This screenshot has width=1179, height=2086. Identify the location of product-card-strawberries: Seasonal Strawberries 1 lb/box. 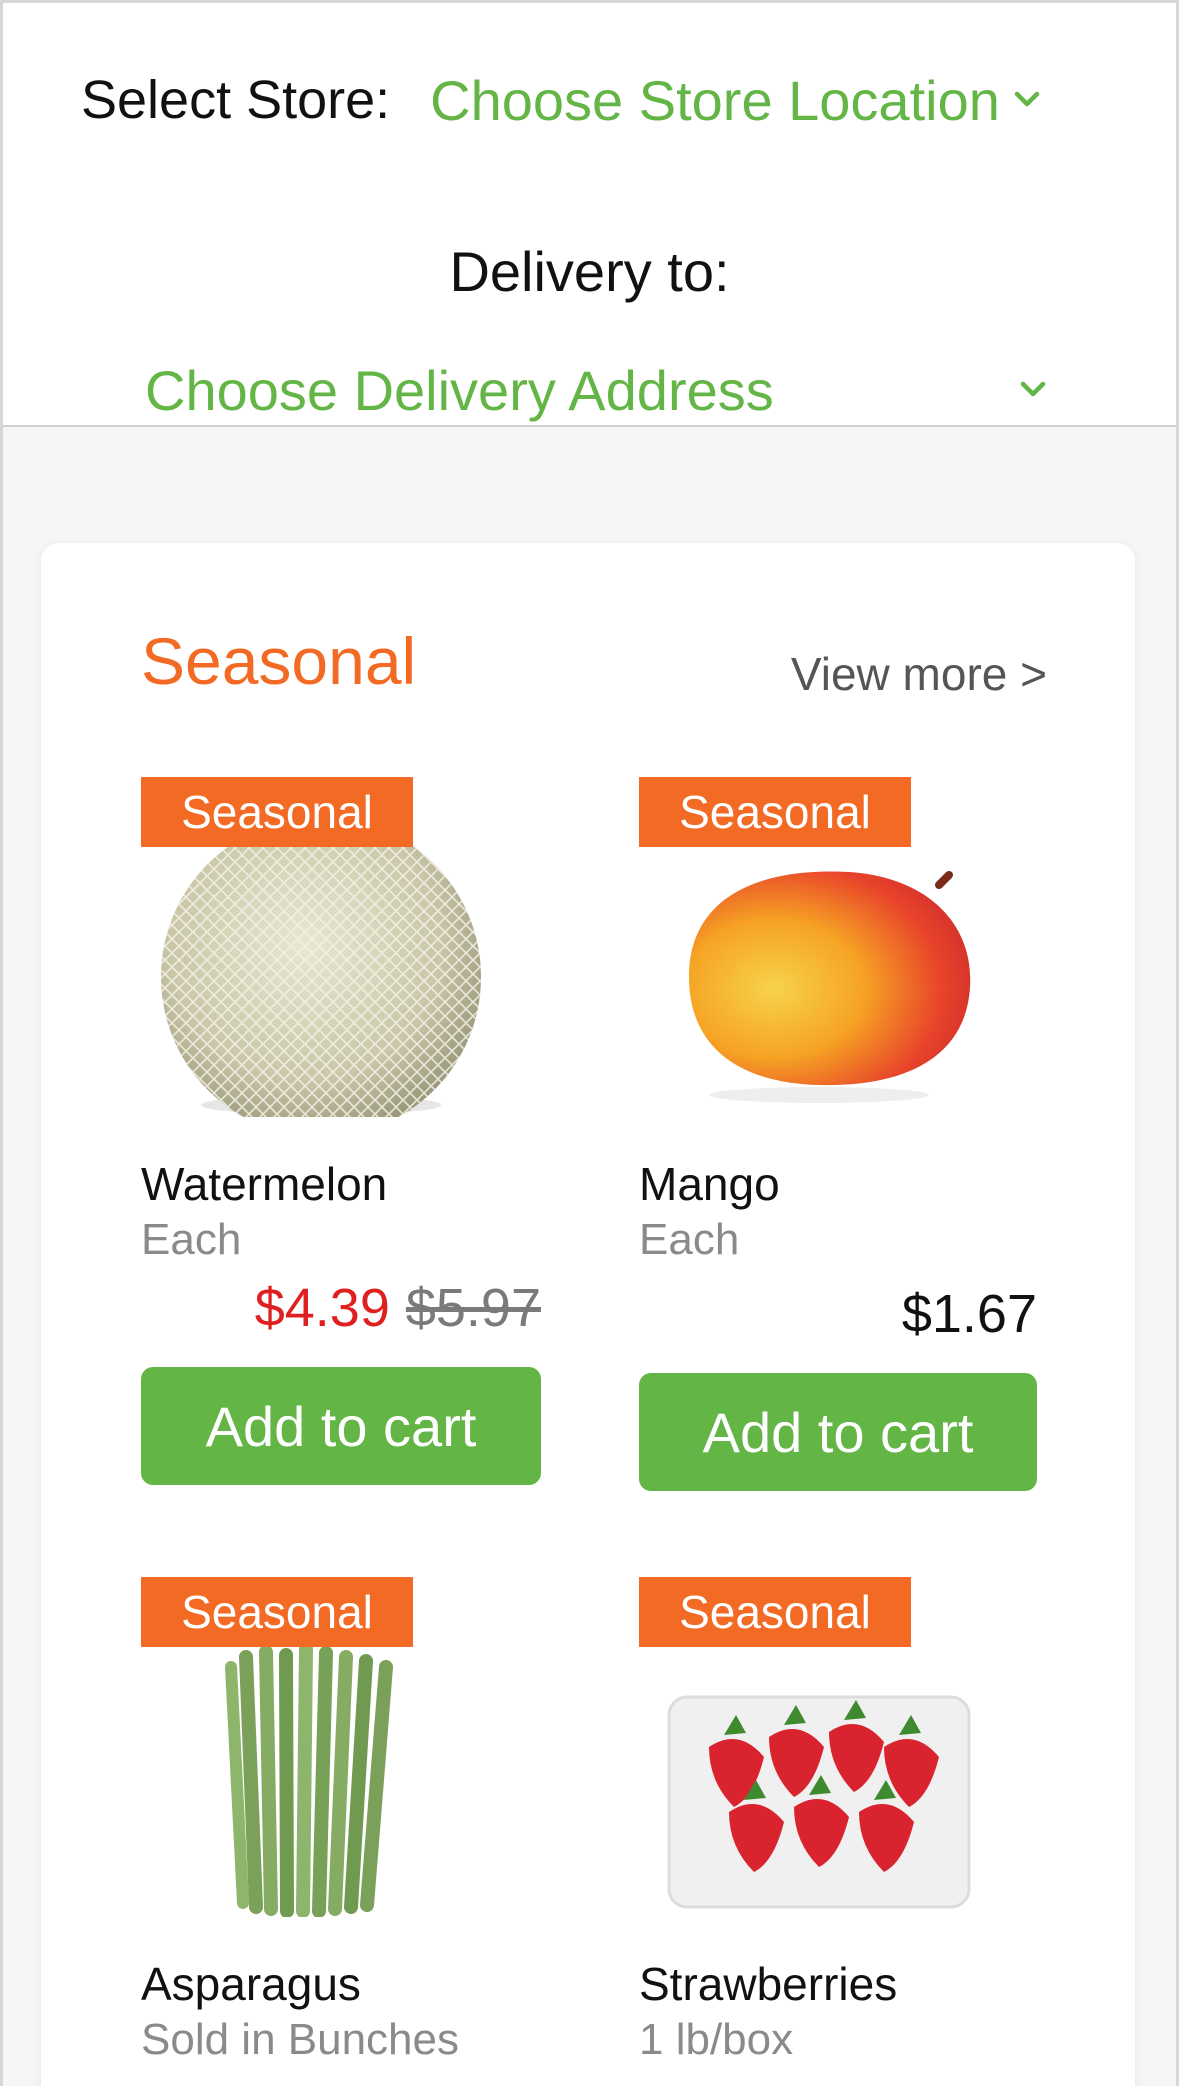
(849, 1831).